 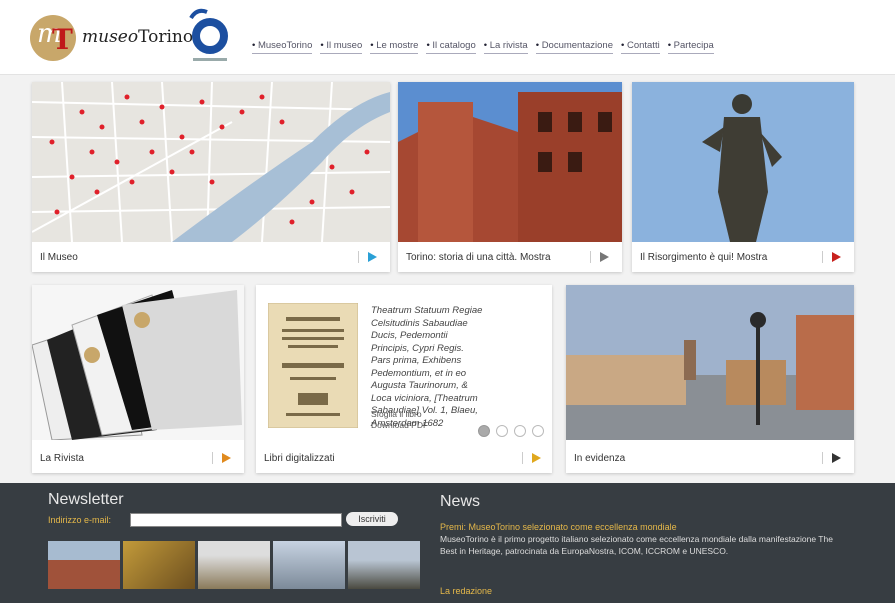 What do you see at coordinates (53, 38) in the screenshot?
I see `museotorino-logo-icon: mT` at bounding box center [53, 38].